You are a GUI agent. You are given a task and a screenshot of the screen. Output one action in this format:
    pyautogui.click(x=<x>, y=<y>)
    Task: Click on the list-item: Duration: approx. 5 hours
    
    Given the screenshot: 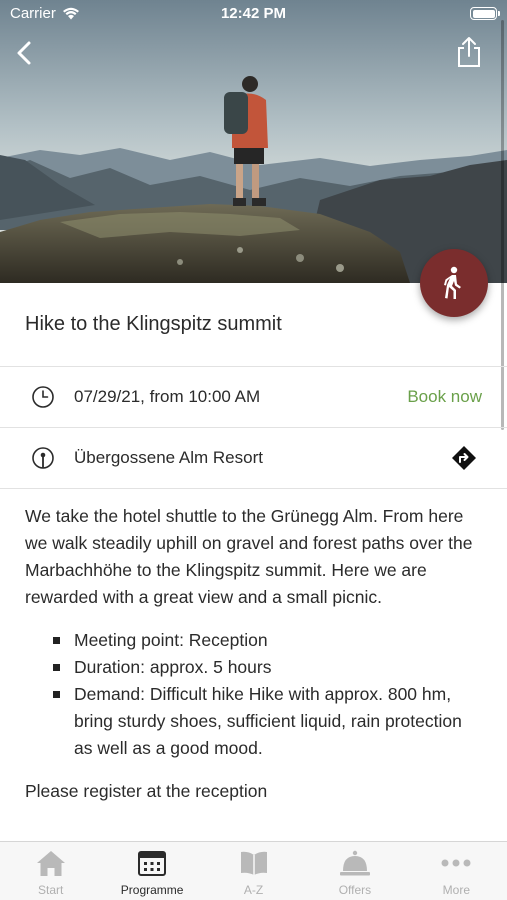 What is the action you would take?
    pyautogui.click(x=269, y=667)
    